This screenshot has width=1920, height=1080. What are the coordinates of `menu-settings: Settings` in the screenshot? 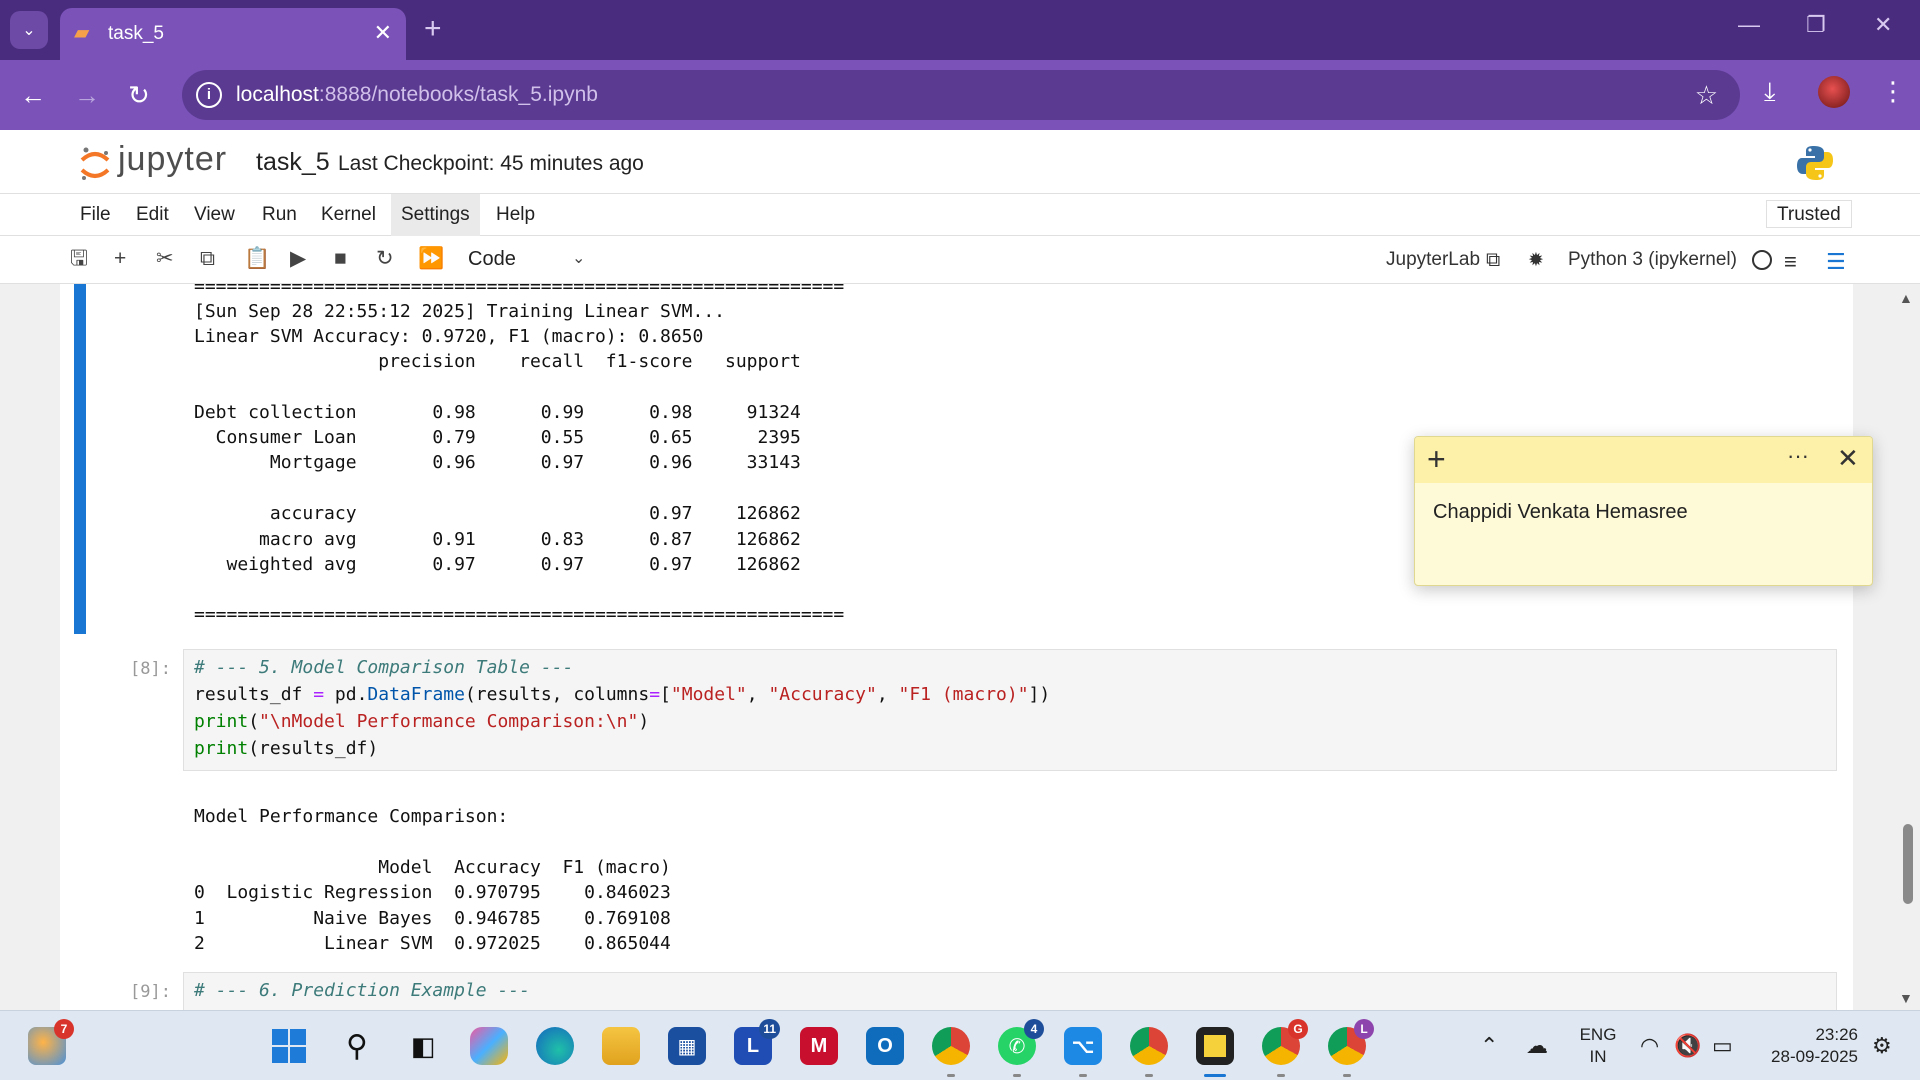 It's located at (435, 215).